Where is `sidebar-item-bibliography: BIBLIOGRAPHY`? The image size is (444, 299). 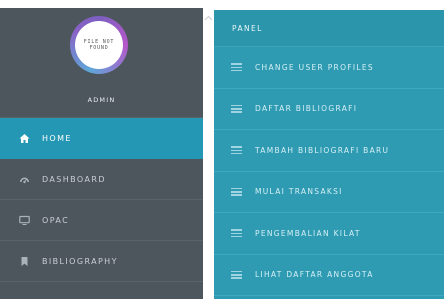
sidebar-item-bibliography: BIBLIOGRAPHY is located at coordinates (101, 261).